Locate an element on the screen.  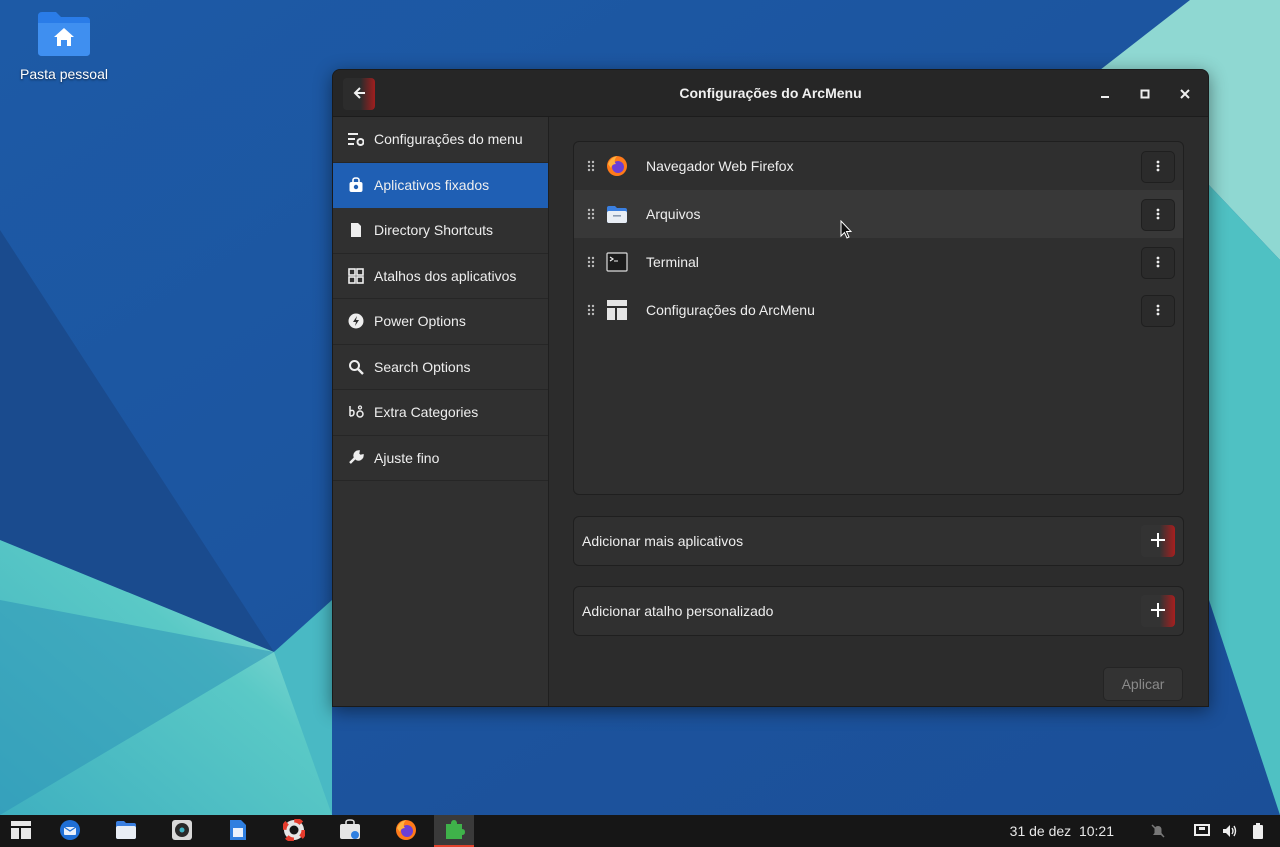
sidebar-item-extra-categories: Extra Categories is located at coordinates (440, 413).